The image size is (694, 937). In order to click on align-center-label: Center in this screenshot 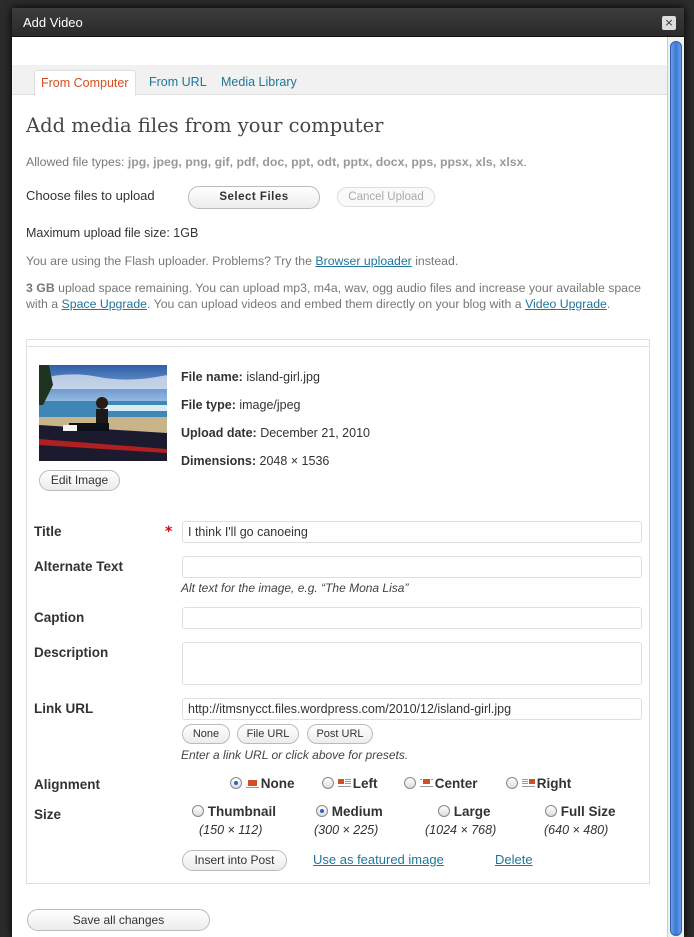, I will do `click(456, 783)`.